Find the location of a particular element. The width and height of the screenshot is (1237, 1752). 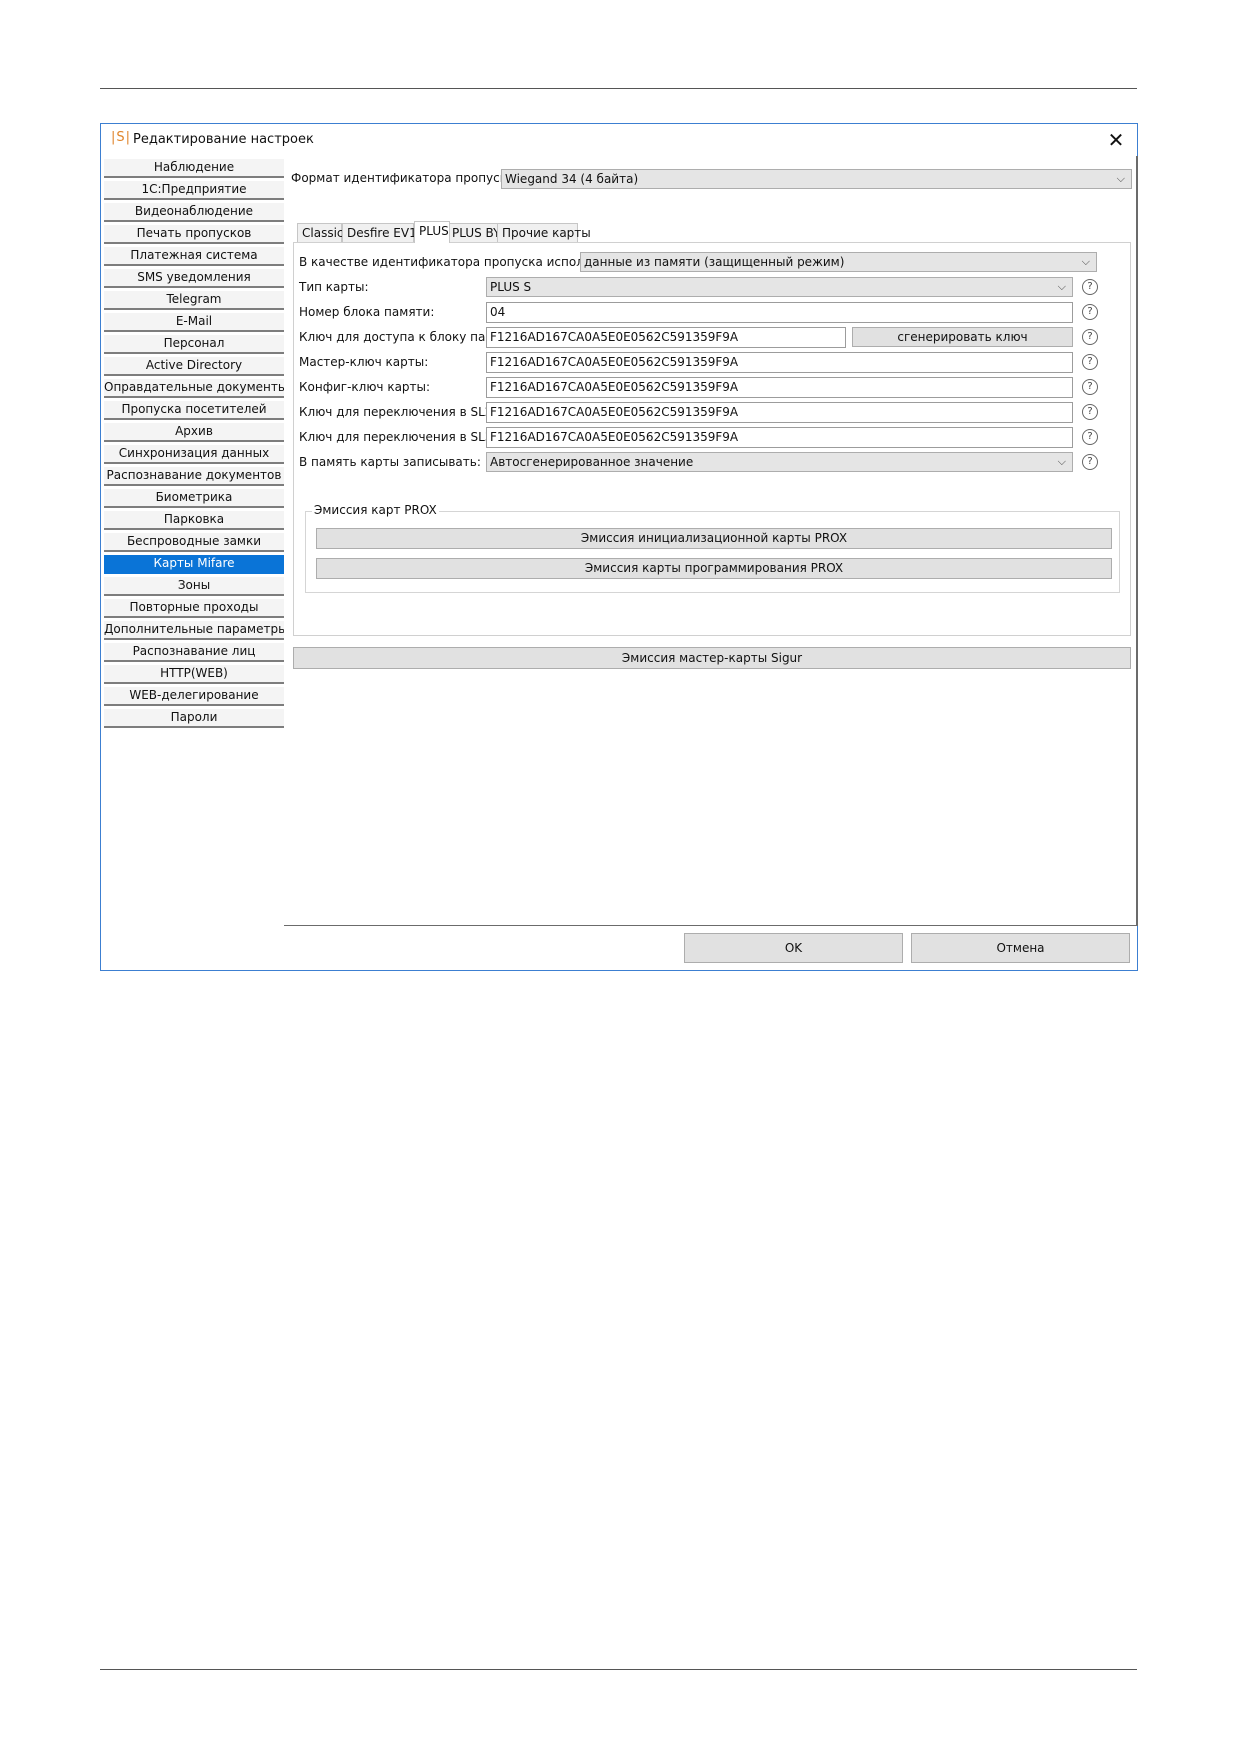

generate-key-button: сгенерировать ключ is located at coordinates (962, 337).